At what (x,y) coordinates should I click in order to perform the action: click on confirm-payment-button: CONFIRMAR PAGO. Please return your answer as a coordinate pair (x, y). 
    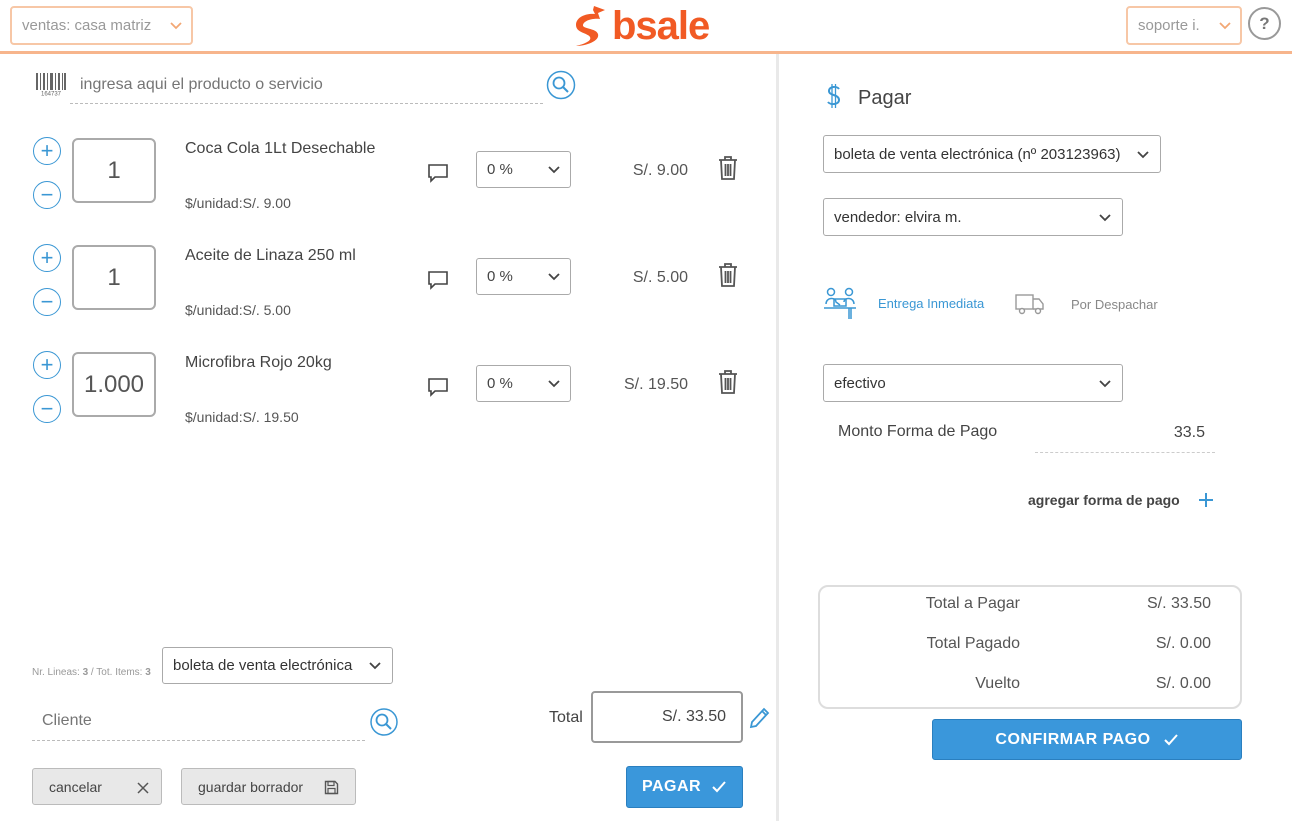
    Looking at the image, I should click on (1087, 739).